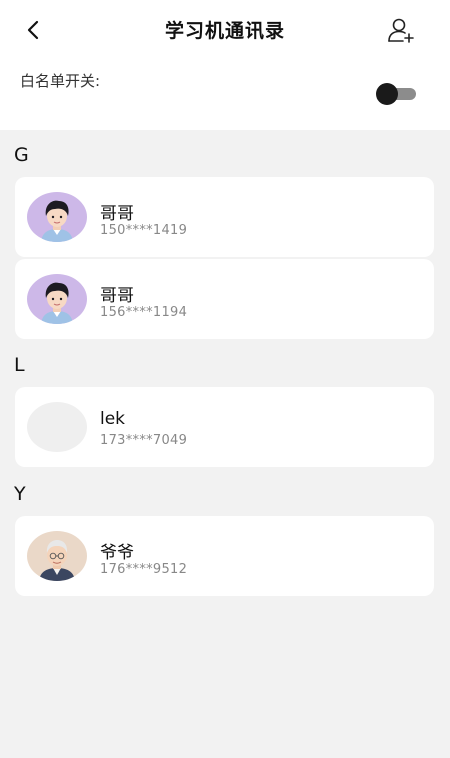 This screenshot has height=758, width=450. I want to click on contact-phone: 150****1419, so click(144, 230).